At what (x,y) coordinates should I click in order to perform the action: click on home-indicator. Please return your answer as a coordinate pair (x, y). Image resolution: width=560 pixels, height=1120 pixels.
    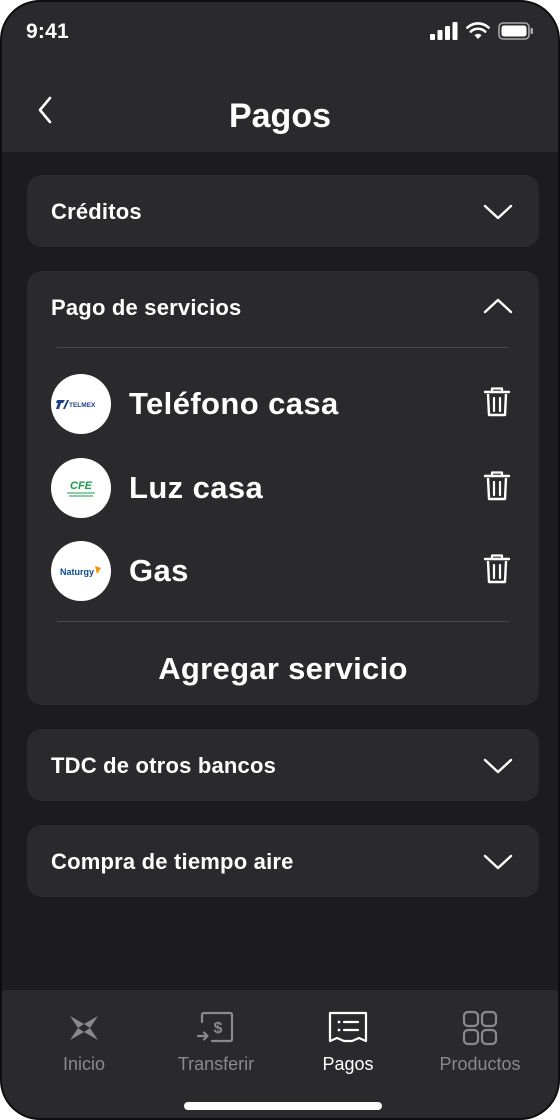
    Looking at the image, I should click on (283, 1106).